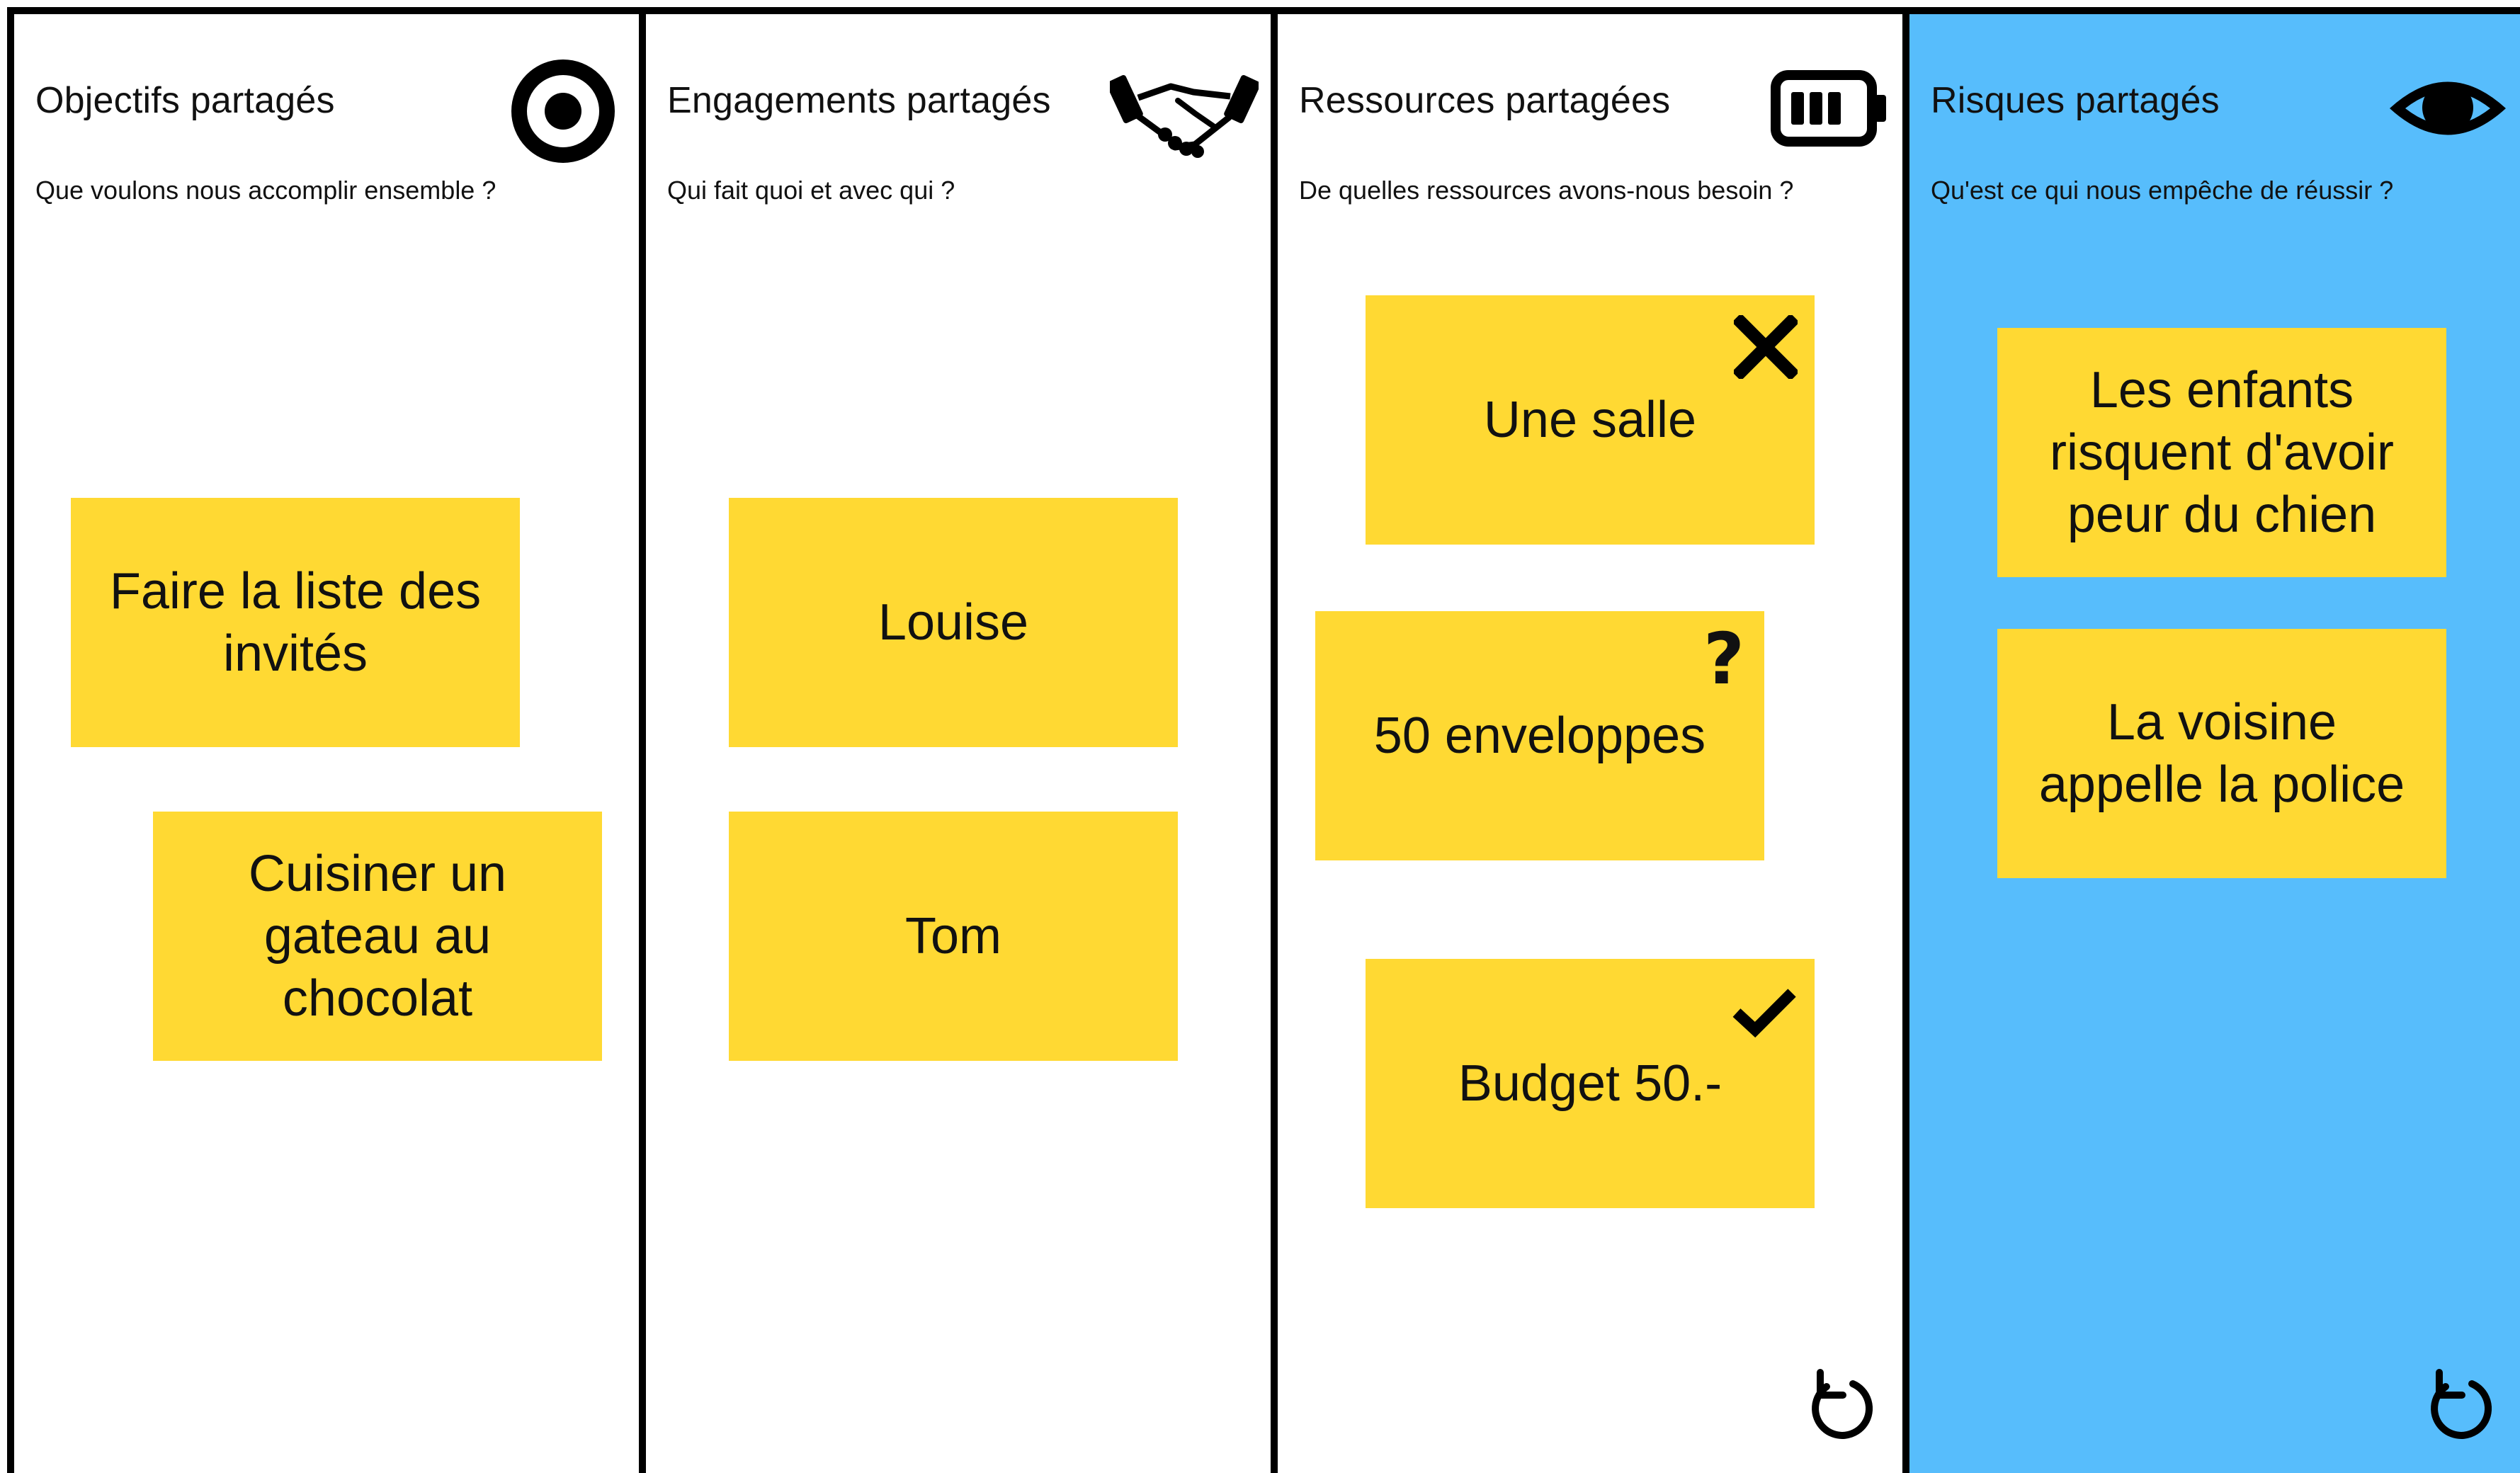 The width and height of the screenshot is (2520, 1473). Describe the element at coordinates (1485, 100) in the screenshot. I see `column-title: Ressources partagées` at that location.